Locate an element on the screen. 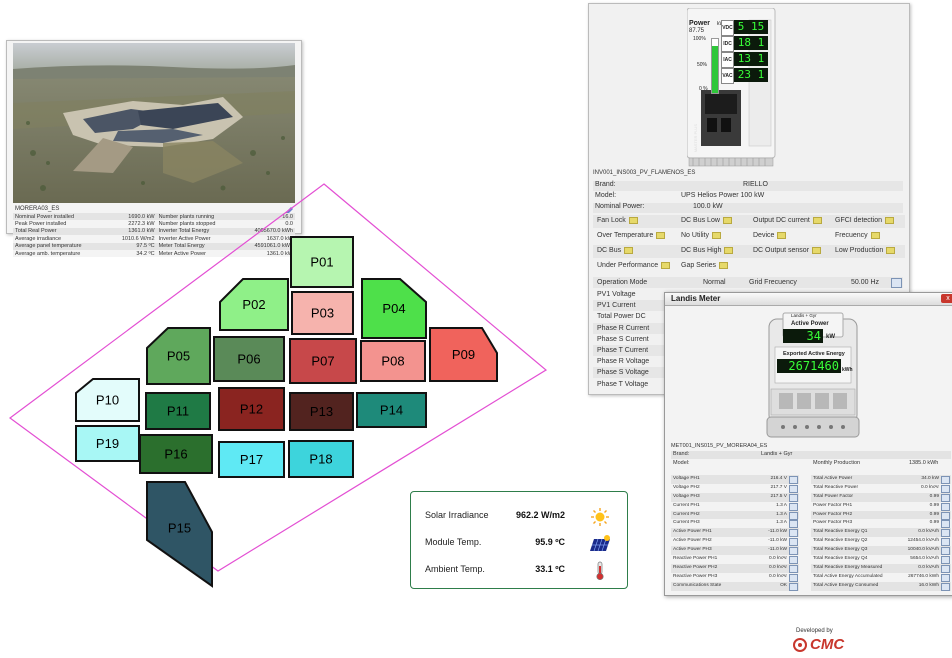  close-button: x is located at coordinates (946, 298).